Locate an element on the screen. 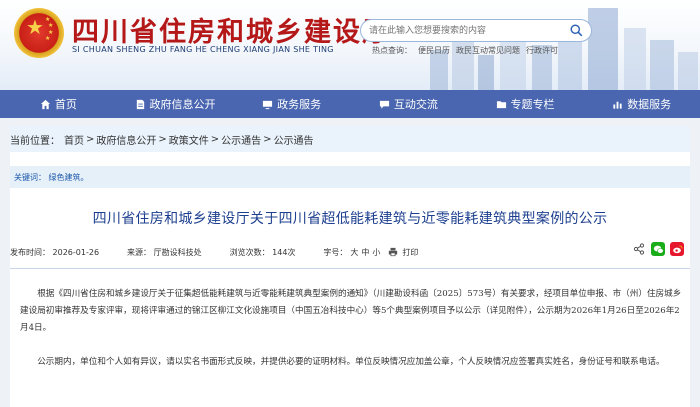  font-size-large: 大 is located at coordinates (354, 252).